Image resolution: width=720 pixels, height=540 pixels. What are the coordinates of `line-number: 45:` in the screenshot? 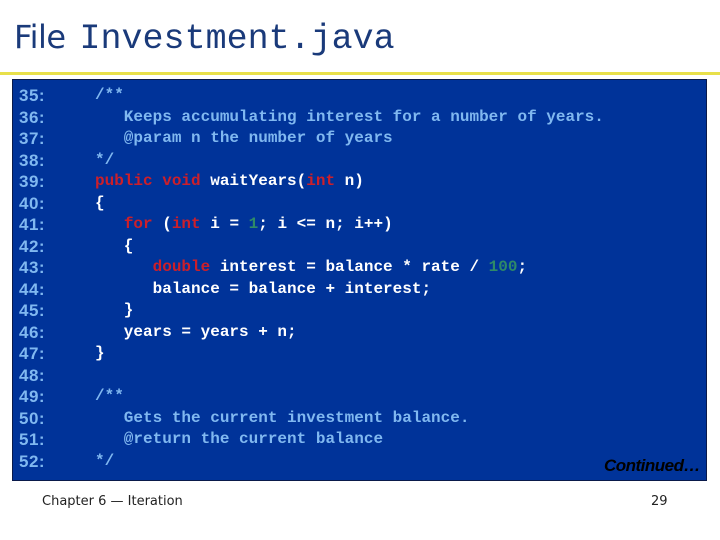 It's located at (32, 310).